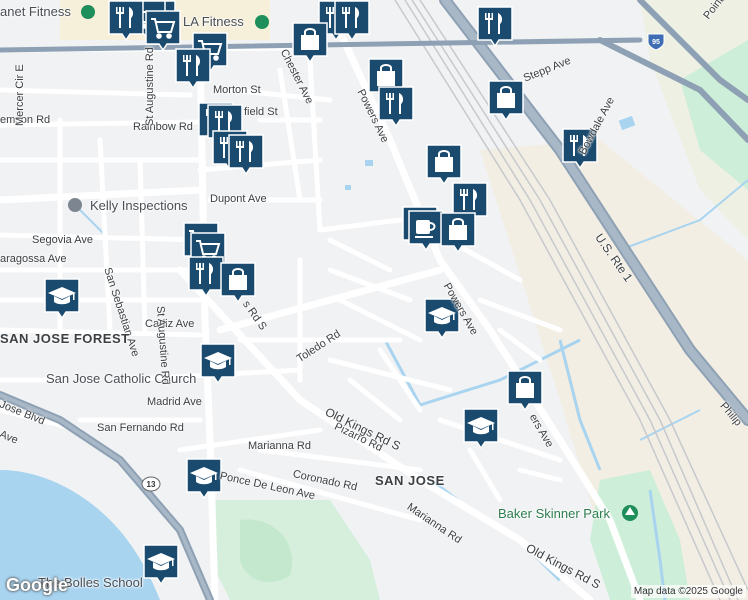 This screenshot has width=748, height=600. What do you see at coordinates (150, 86) in the screenshot?
I see `st-augustine-rd-top-label: St Augustine Rd` at bounding box center [150, 86].